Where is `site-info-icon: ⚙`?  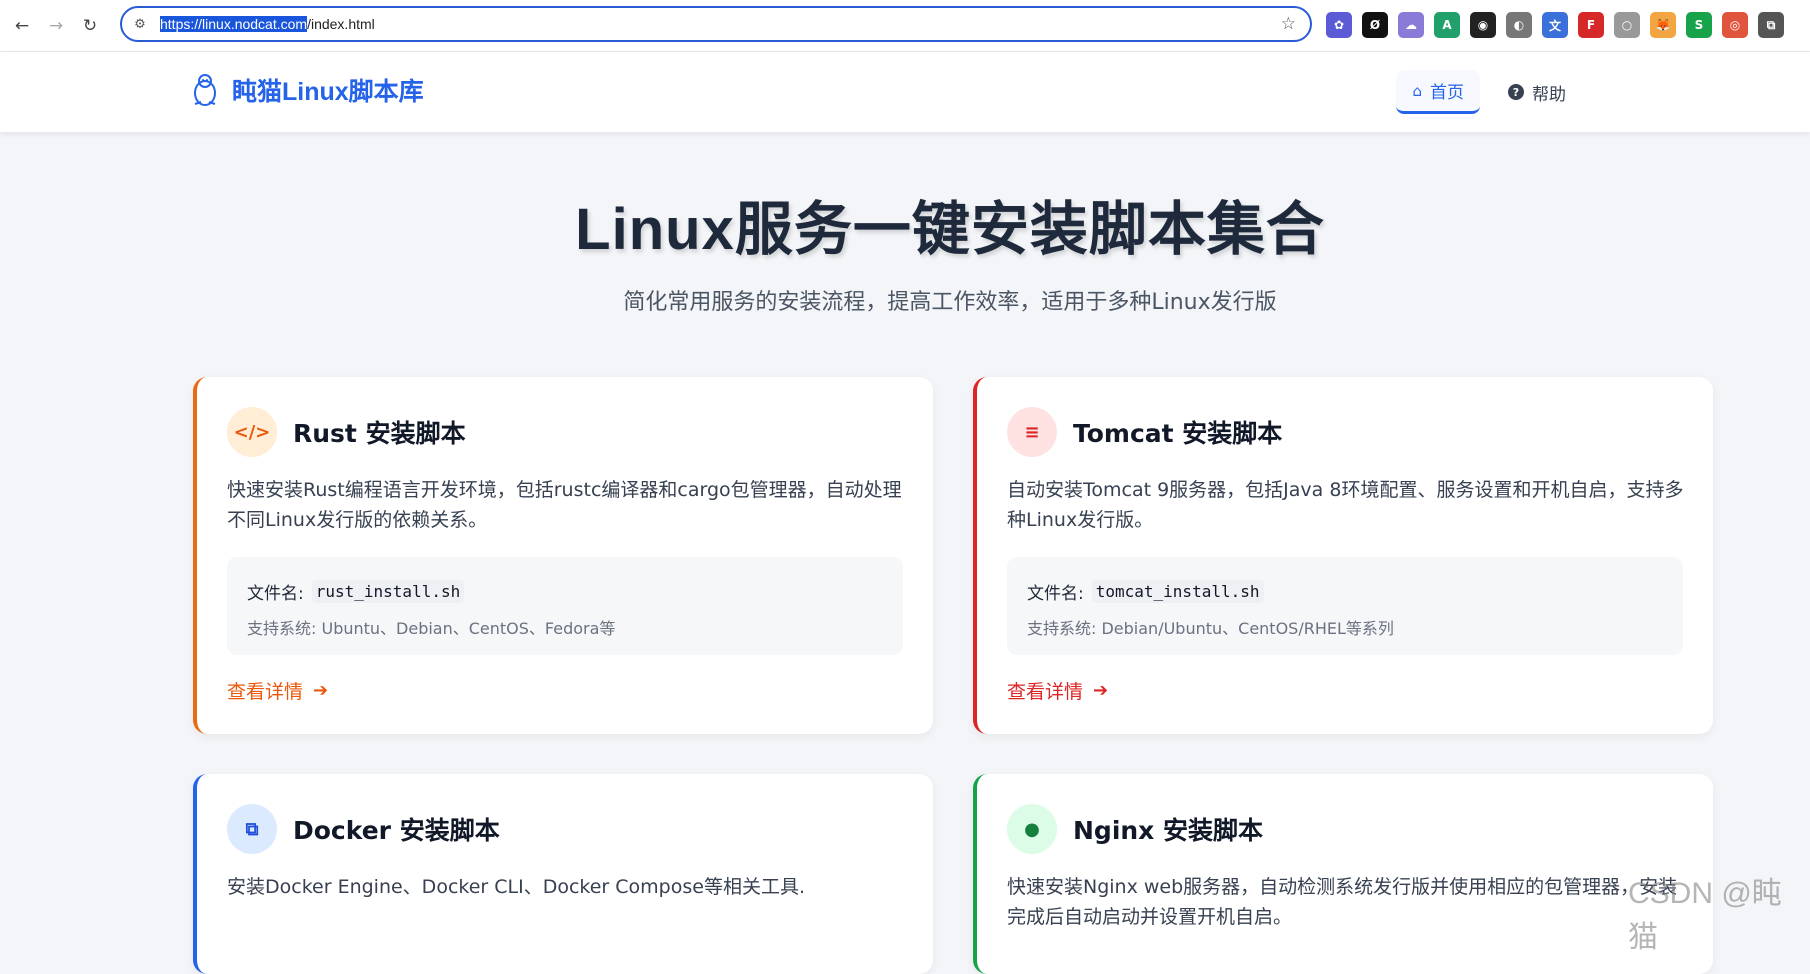 site-info-icon: ⚙ is located at coordinates (140, 24).